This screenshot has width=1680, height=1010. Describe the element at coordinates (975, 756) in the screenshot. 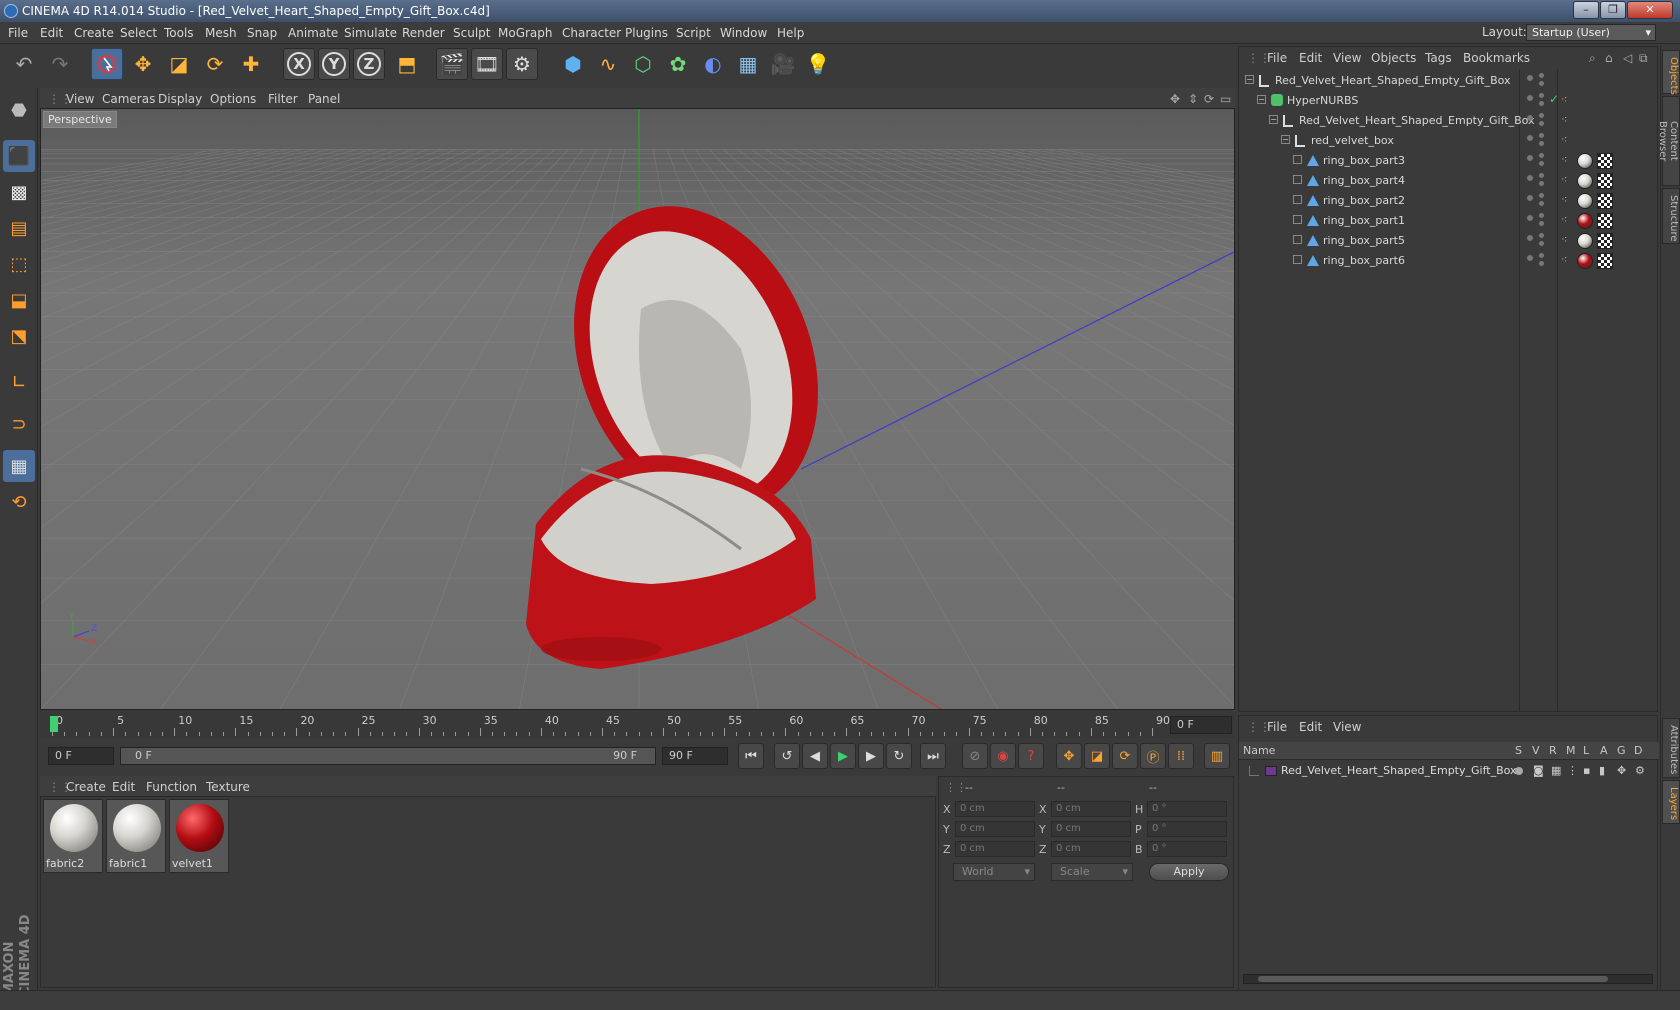

I see `record-active-icon: ⊘` at that location.